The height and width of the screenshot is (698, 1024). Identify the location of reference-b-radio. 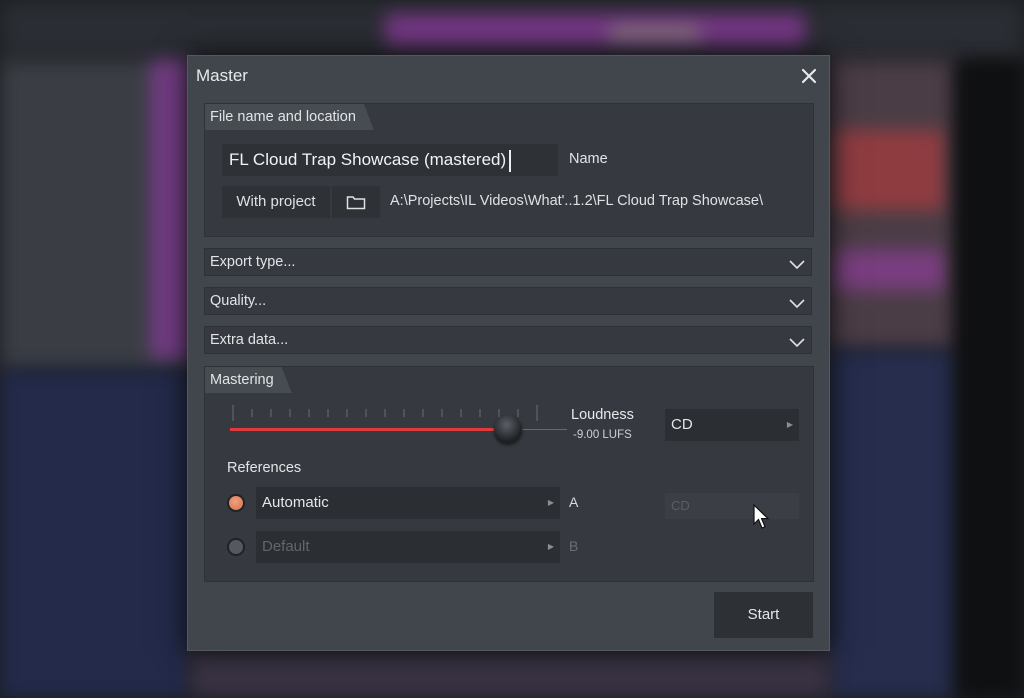
(236, 547).